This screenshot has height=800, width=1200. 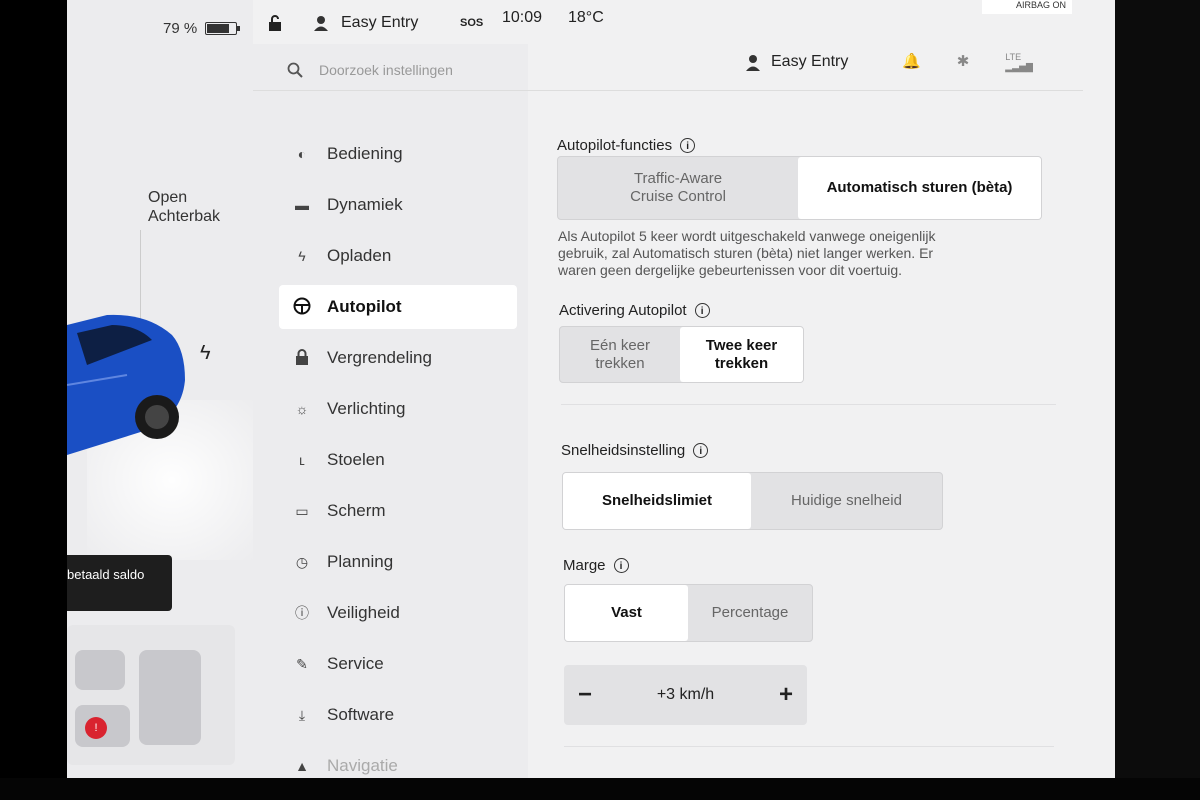 What do you see at coordinates (170, 697) in the screenshot?
I see `seat-front-right` at bounding box center [170, 697].